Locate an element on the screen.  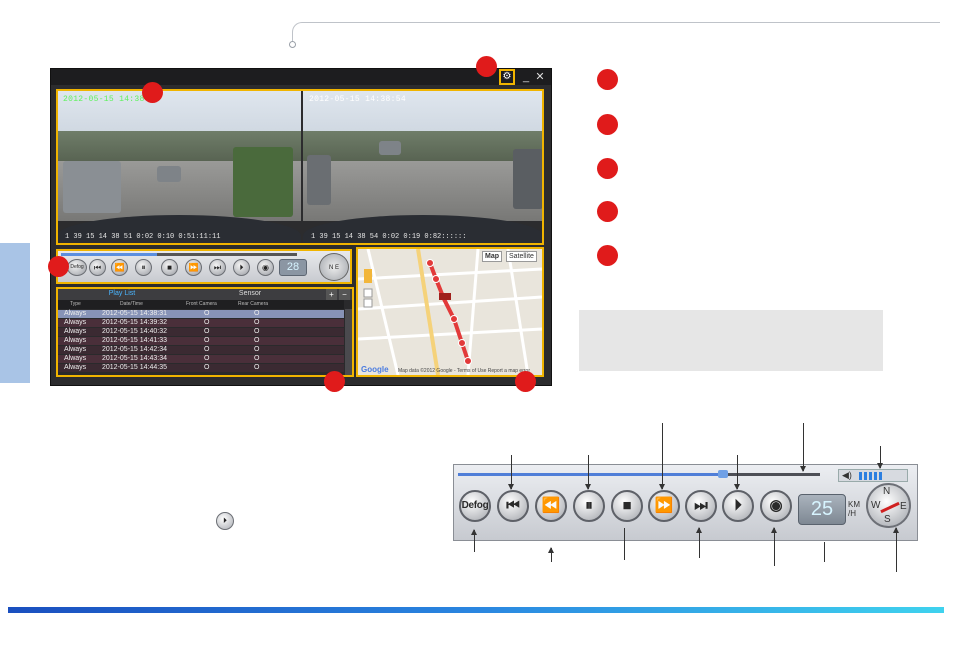
arrow-skip-start is located at coordinates (511, 472).